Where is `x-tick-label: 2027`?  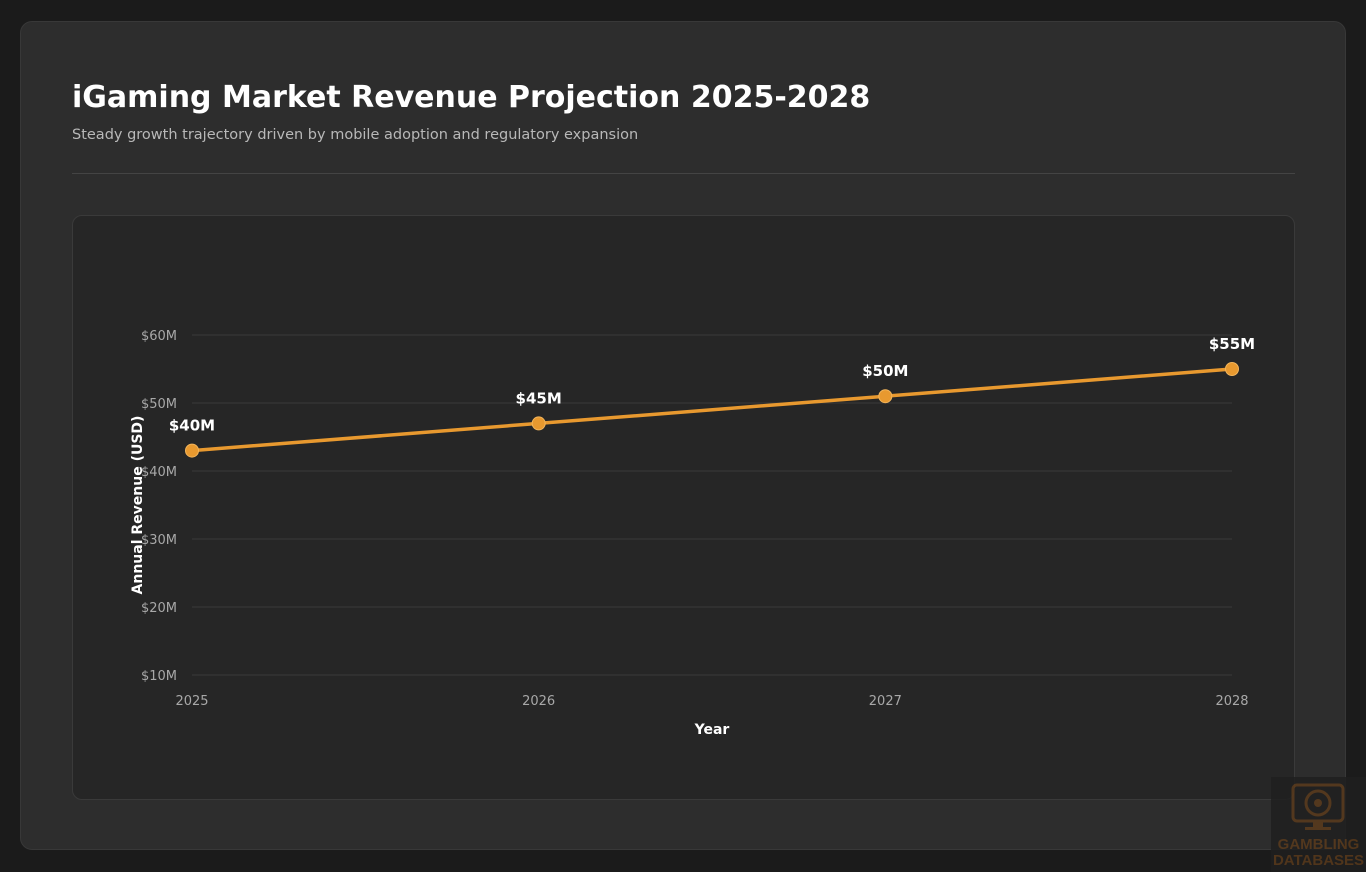 x-tick-label: 2027 is located at coordinates (885, 701).